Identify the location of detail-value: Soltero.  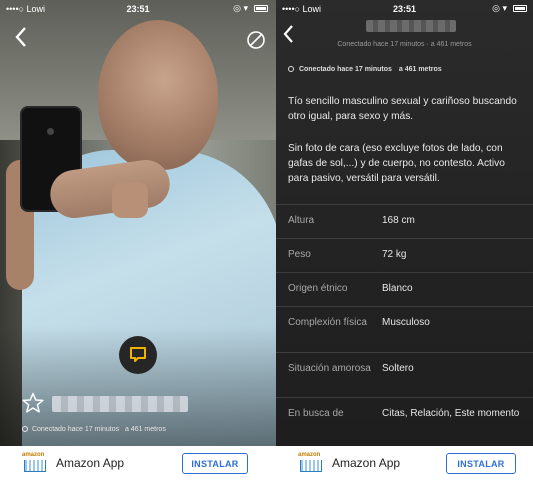
(398, 368).